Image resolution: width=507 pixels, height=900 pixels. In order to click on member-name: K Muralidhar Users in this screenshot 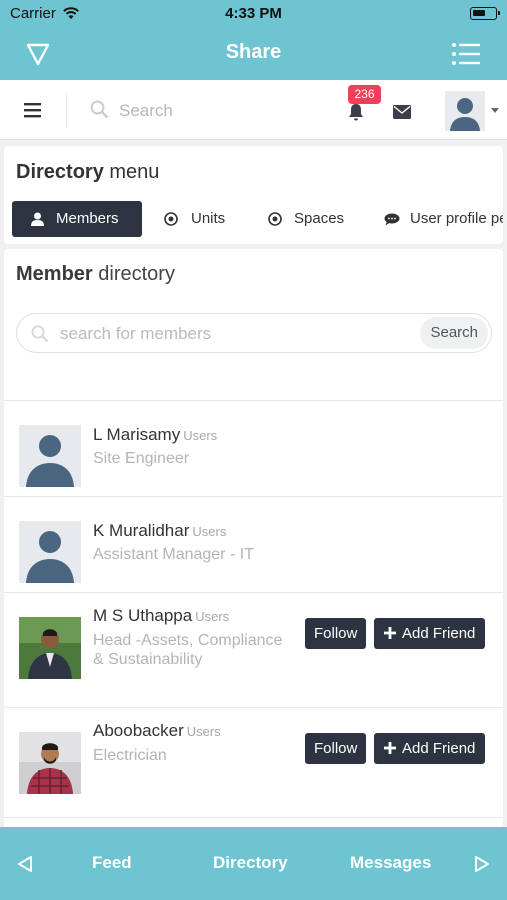, I will do `click(159, 531)`.